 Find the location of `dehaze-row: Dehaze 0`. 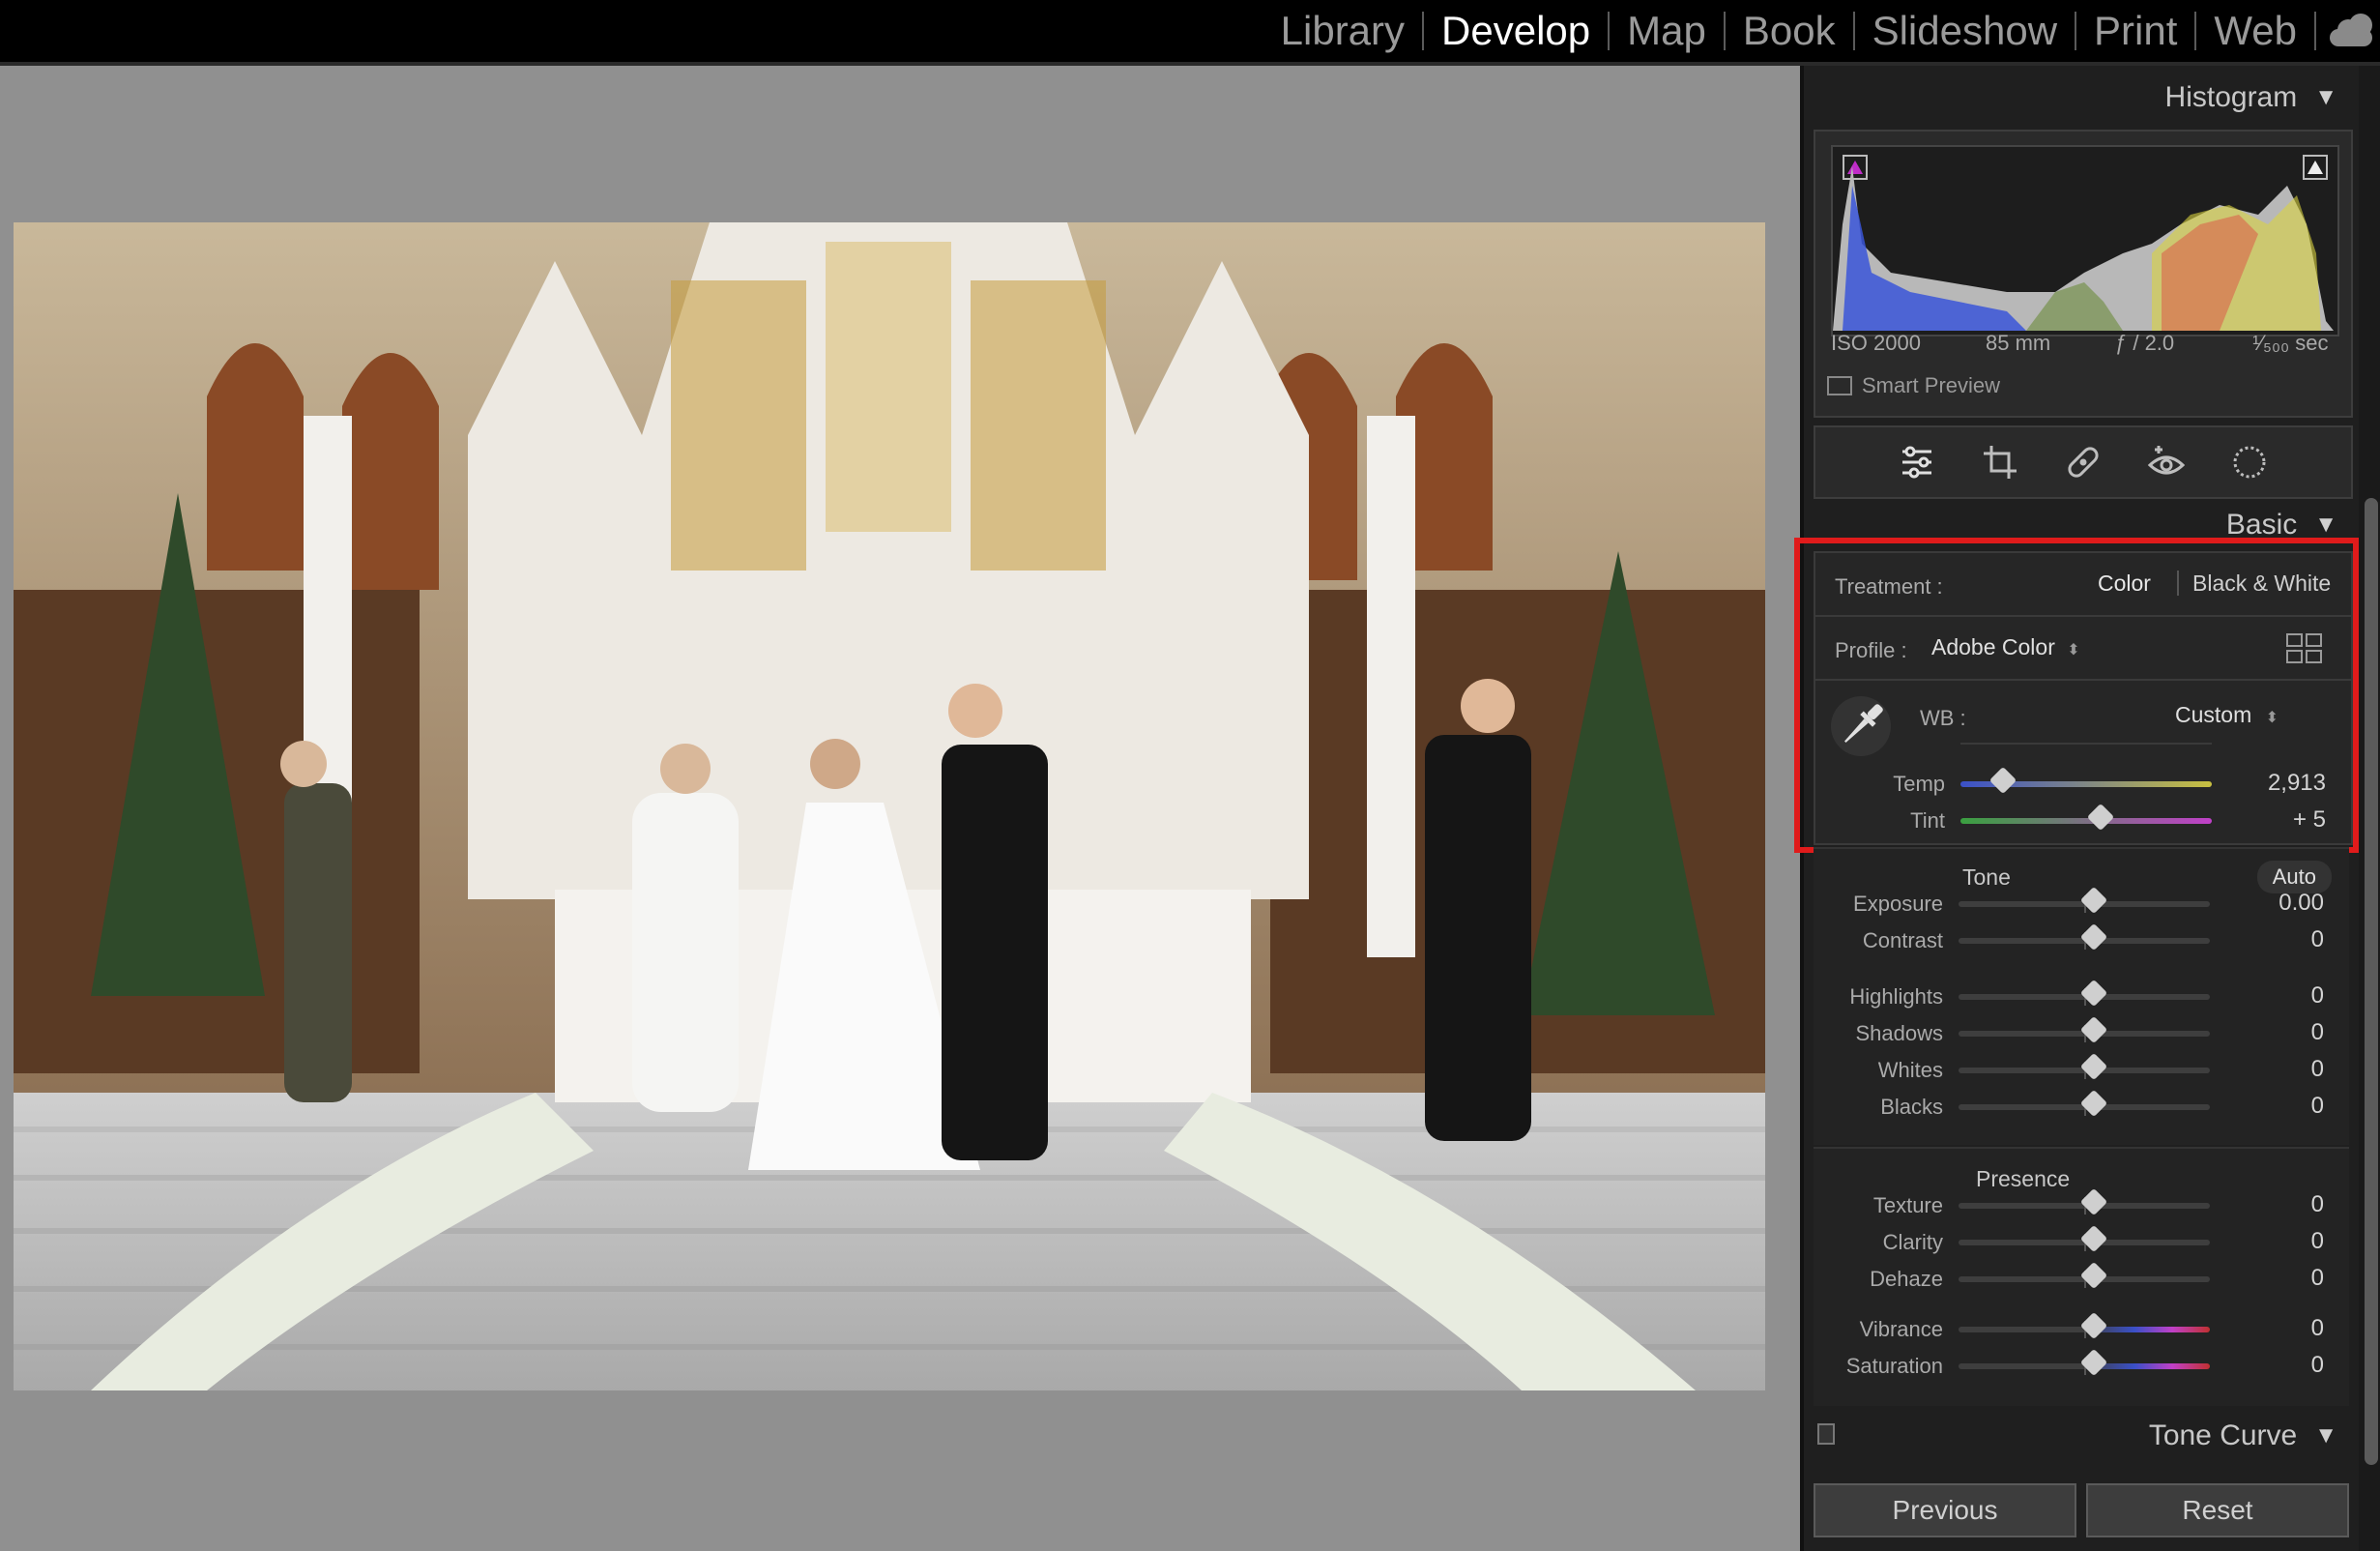

dehaze-row: Dehaze 0 is located at coordinates (2082, 1281).